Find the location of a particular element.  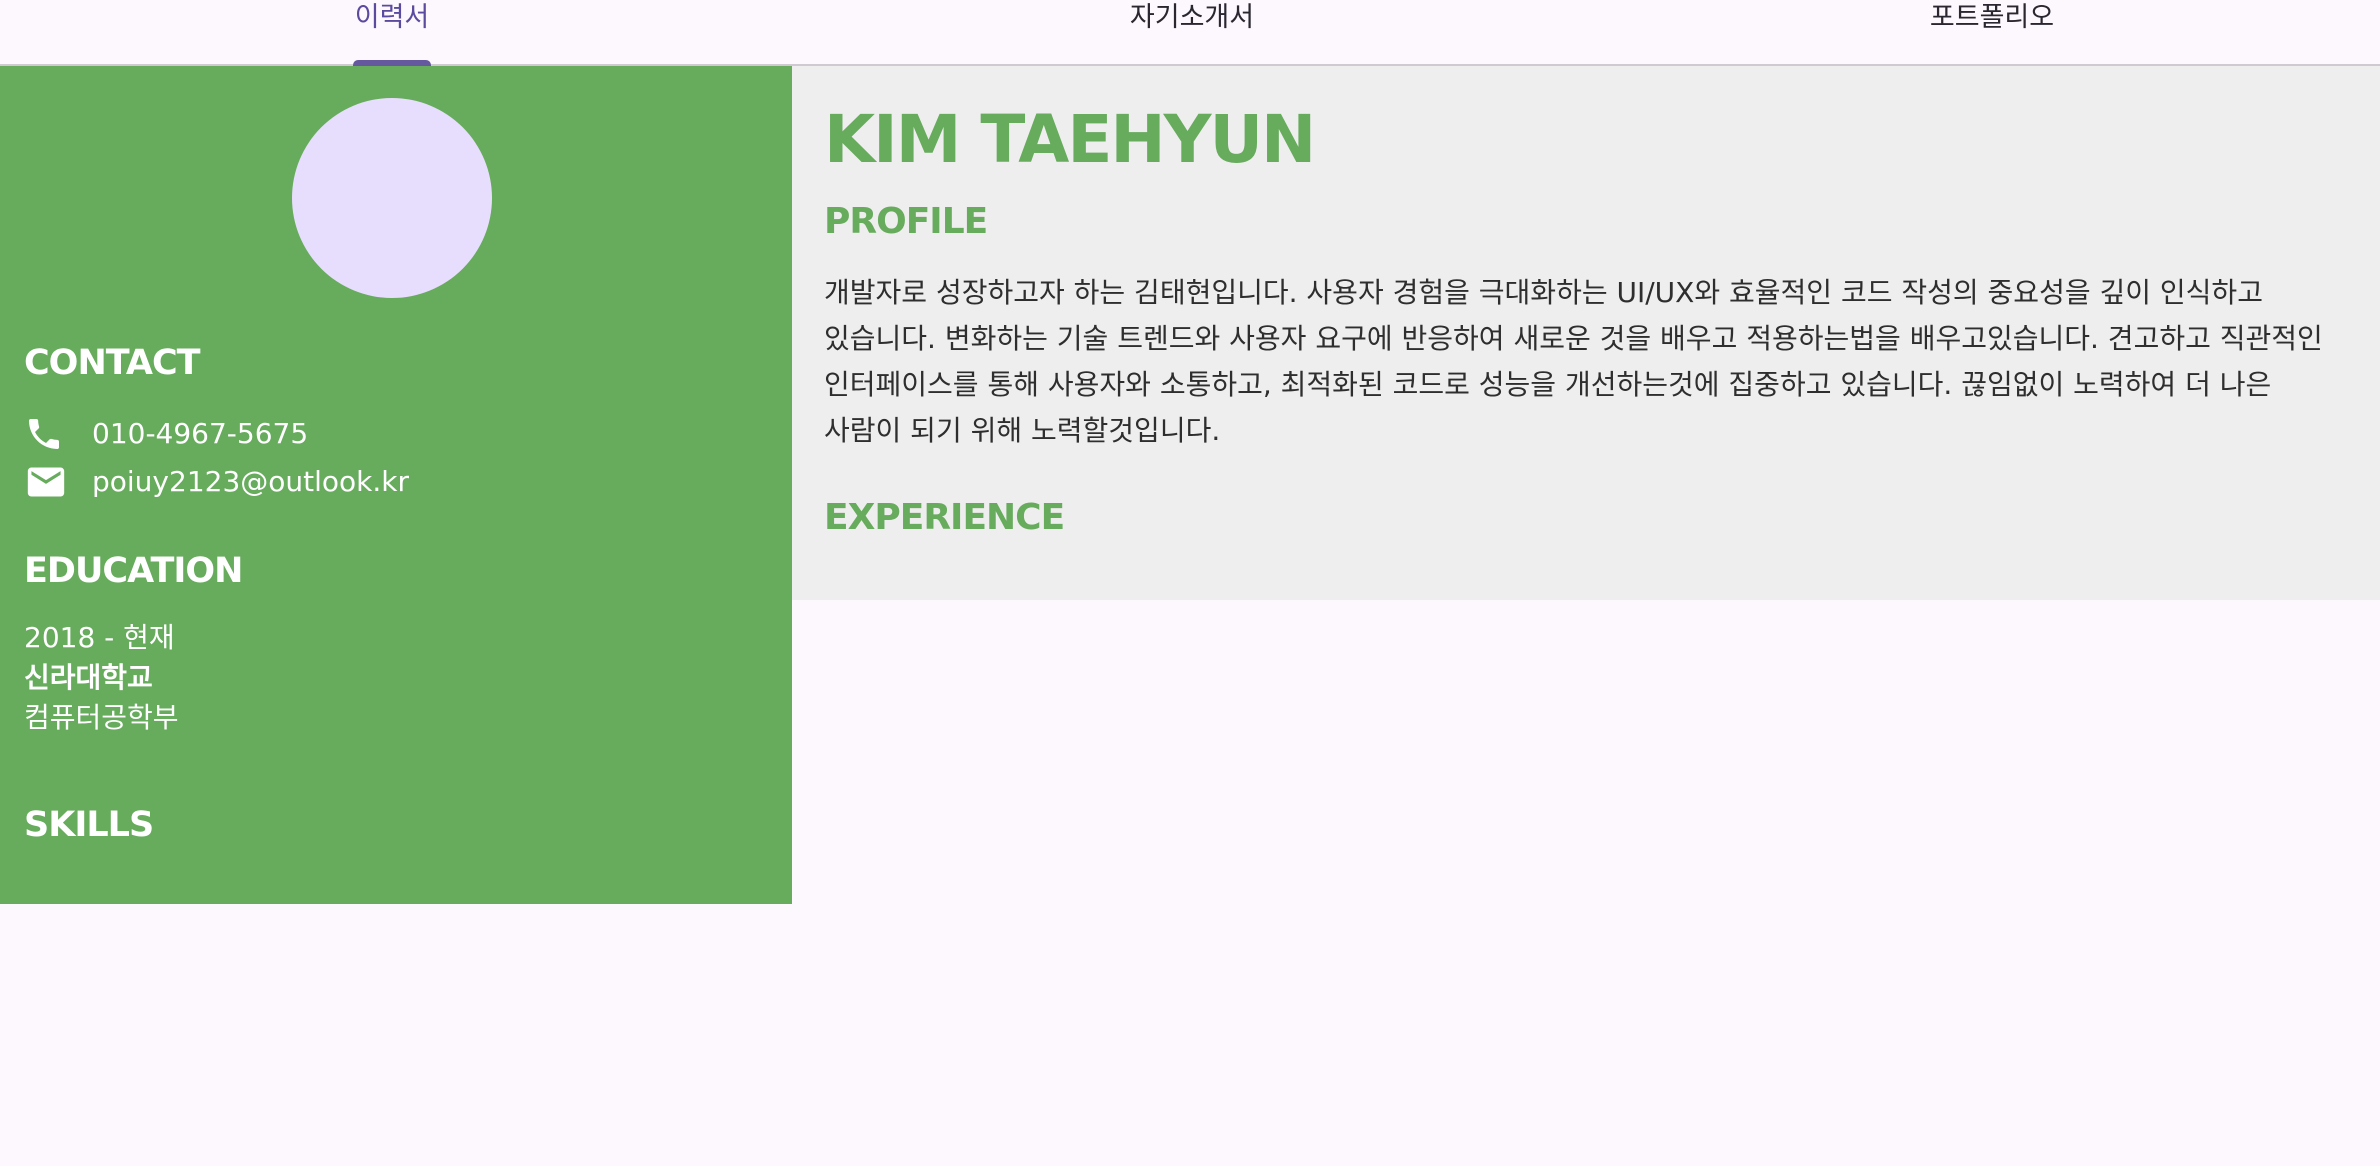

tab-cover-letter: 자기소개서 is located at coordinates (1192, 32).